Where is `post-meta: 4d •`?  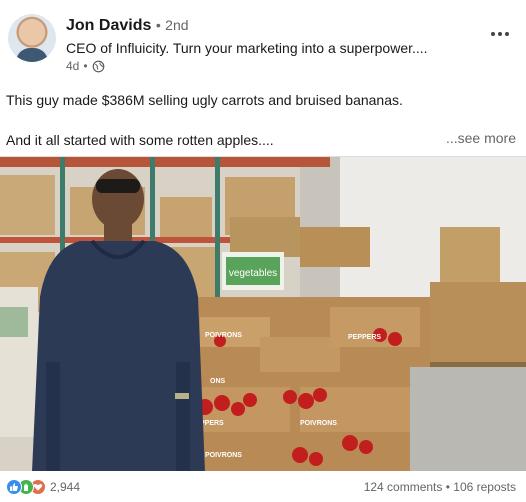 post-meta: 4d • is located at coordinates (85, 66).